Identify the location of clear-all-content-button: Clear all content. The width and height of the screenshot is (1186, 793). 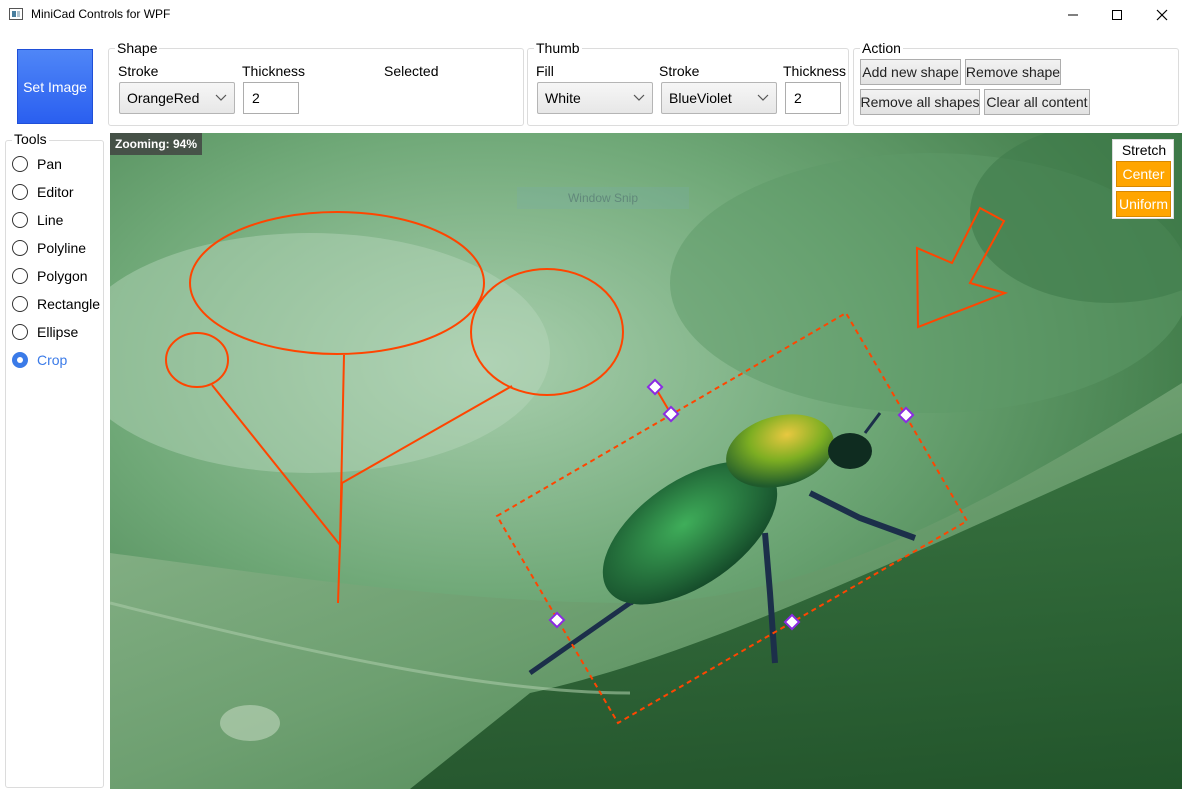
(1037, 102).